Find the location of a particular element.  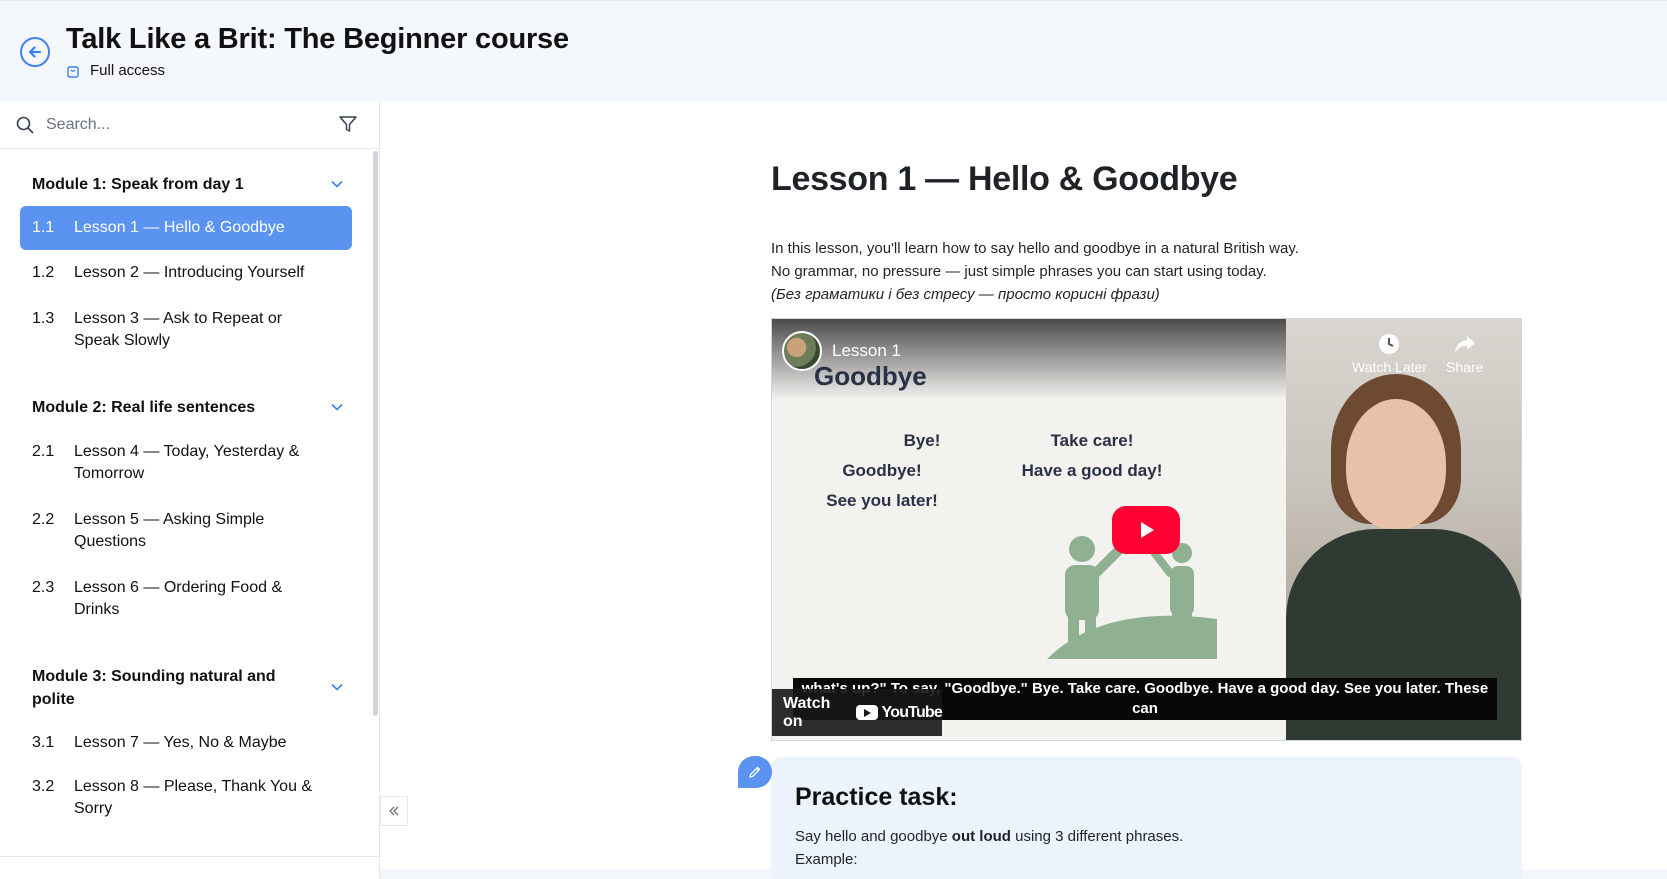

back-button is located at coordinates (35, 52).